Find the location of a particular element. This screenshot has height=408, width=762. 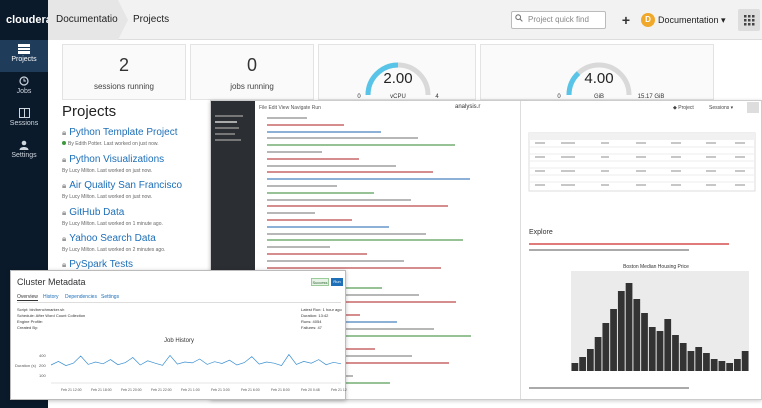

jobs-card: 0 jobs running is located at coordinates (252, 72).